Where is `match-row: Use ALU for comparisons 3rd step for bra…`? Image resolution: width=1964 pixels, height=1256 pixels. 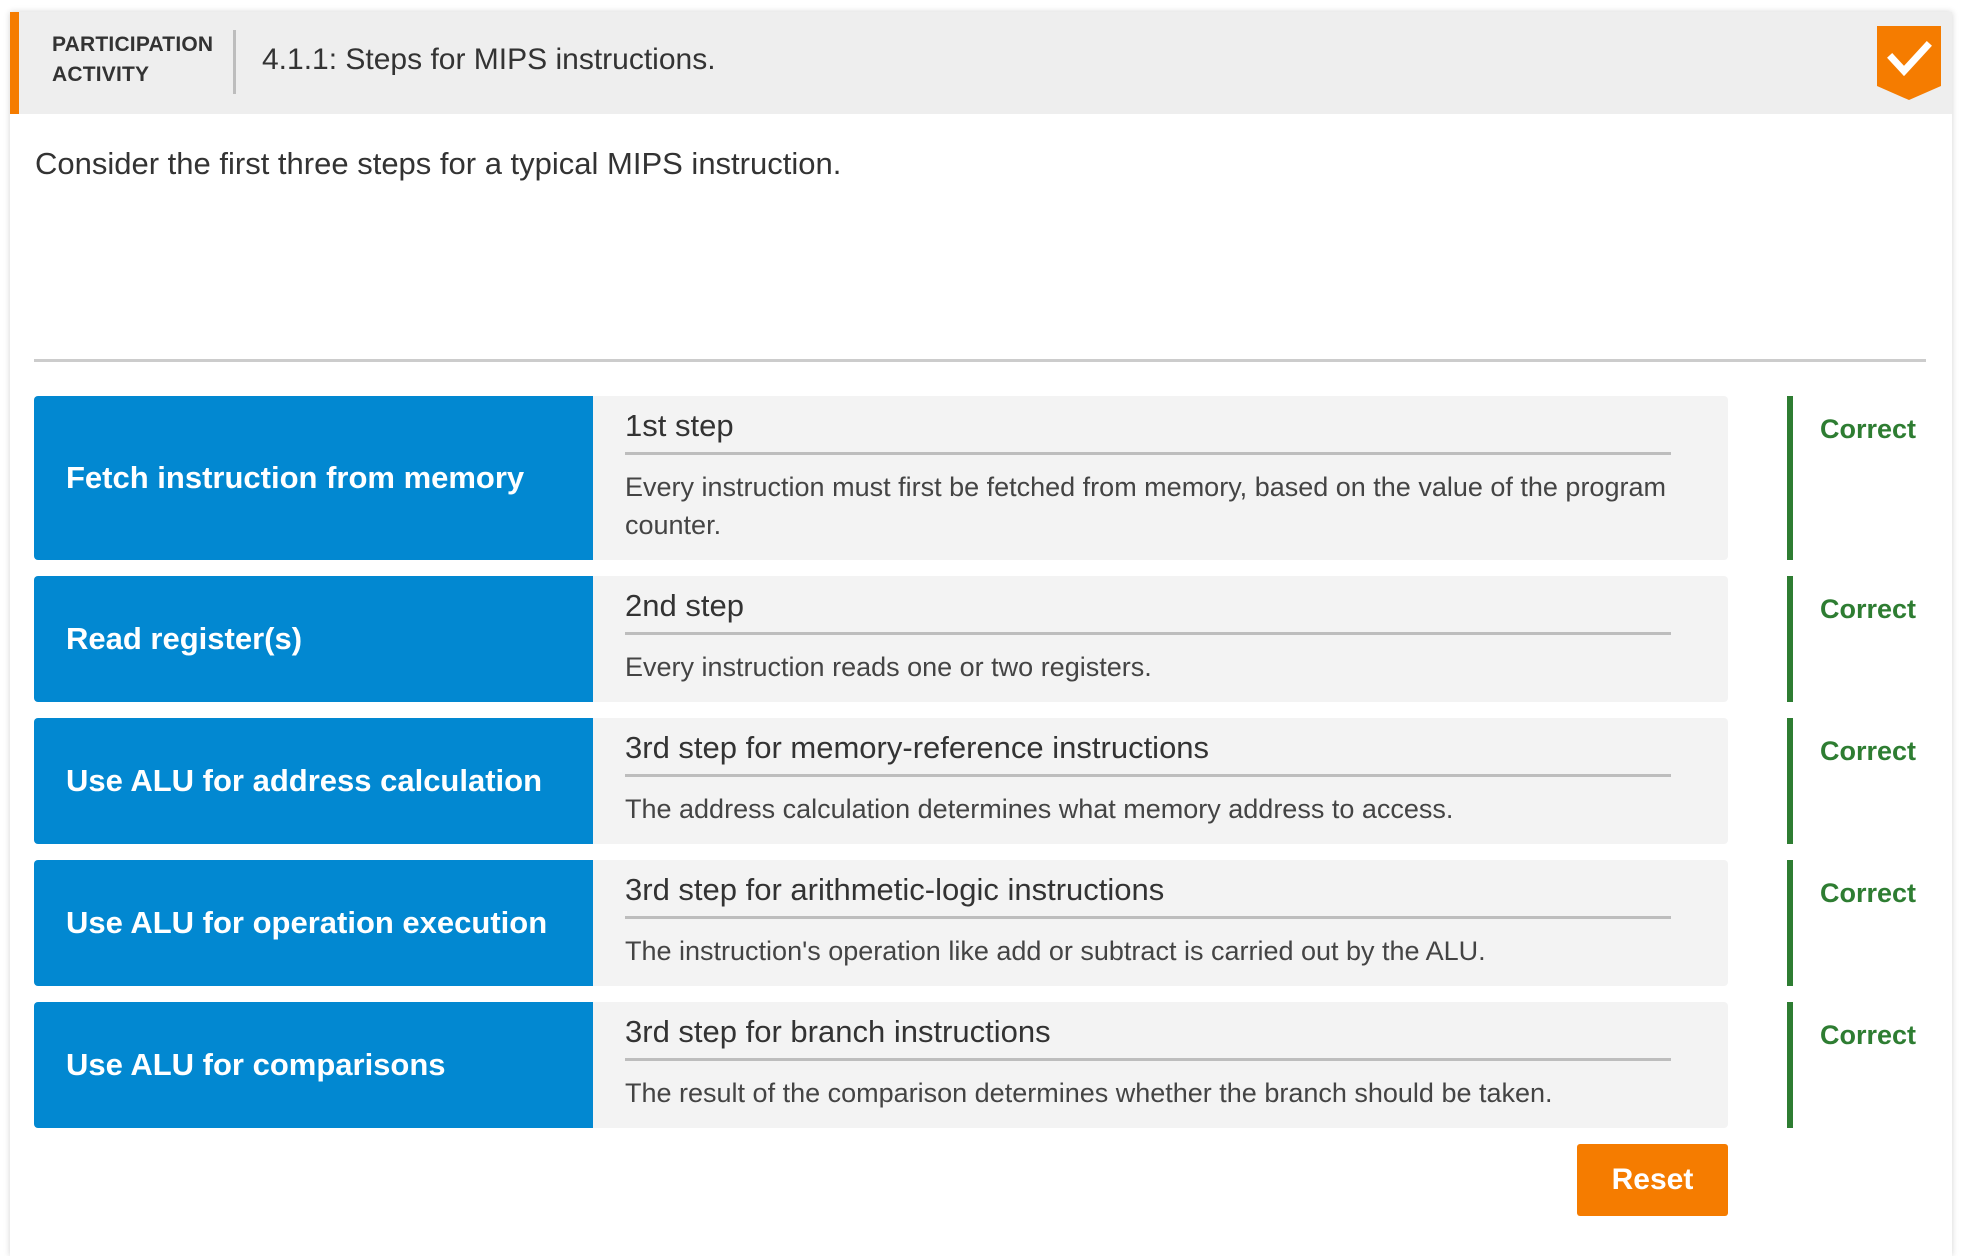 match-row: Use ALU for comparisons 3rd step for bra… is located at coordinates (984, 1065).